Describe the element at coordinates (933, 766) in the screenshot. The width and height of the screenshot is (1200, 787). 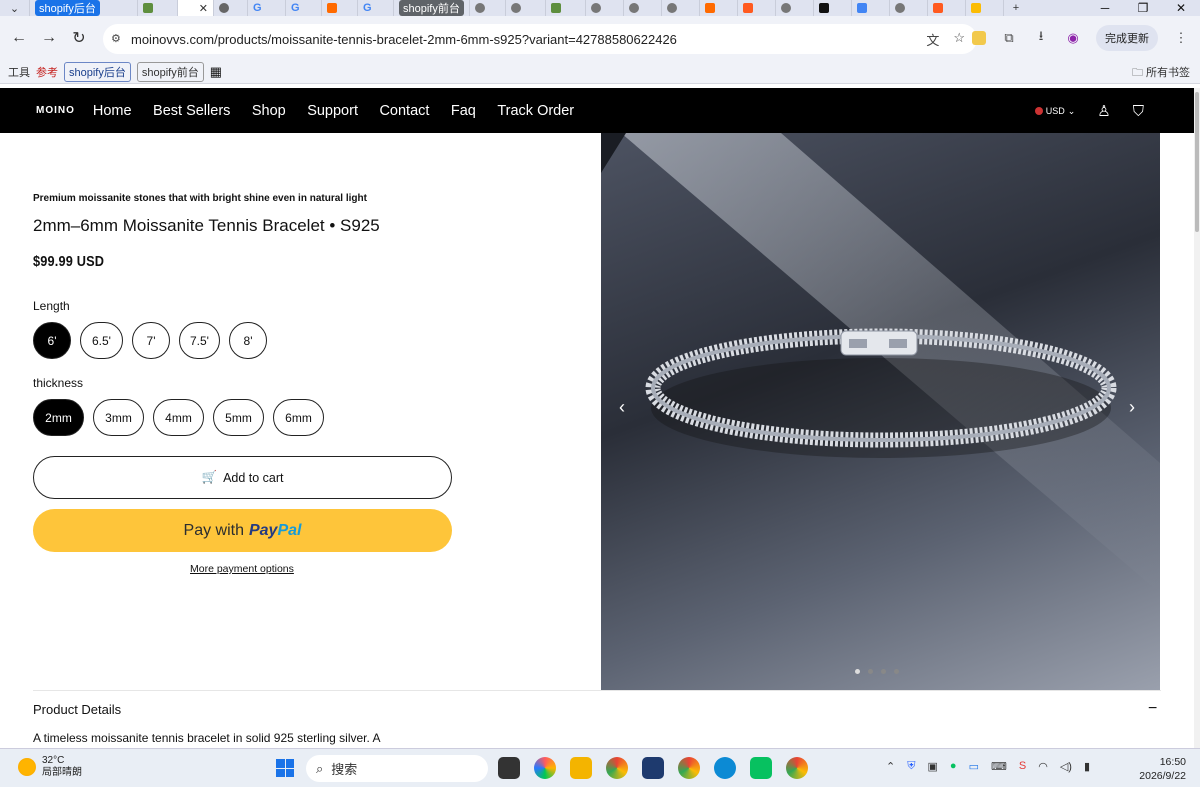
I see `tray-app-icon: ▣` at that location.